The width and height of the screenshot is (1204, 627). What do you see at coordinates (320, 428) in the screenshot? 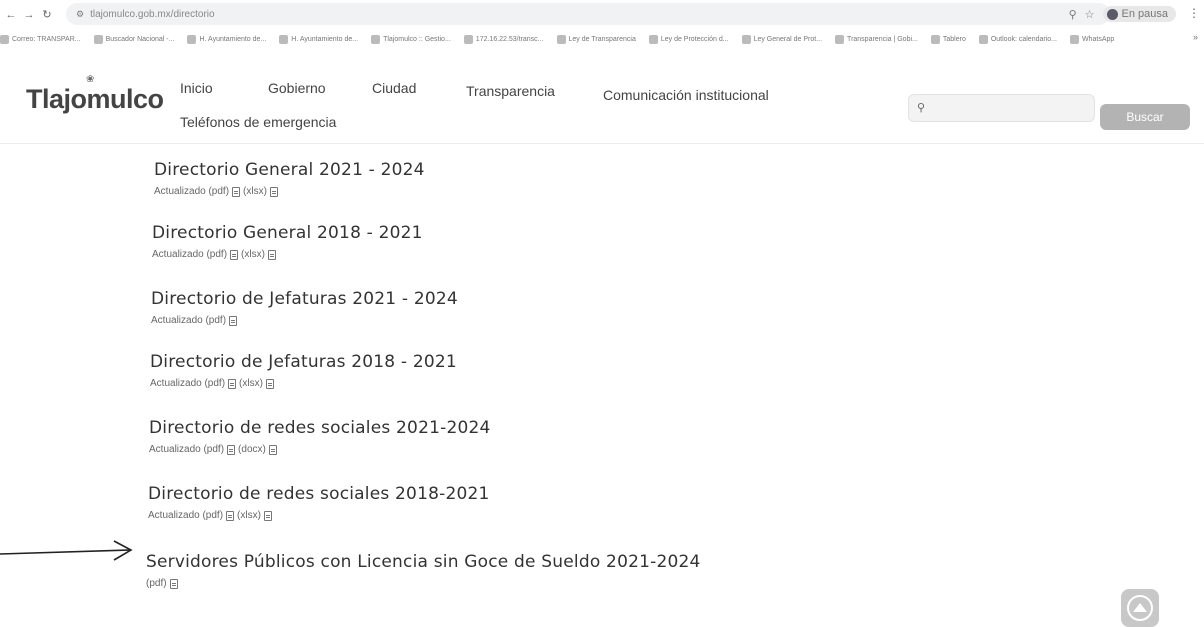
I see `entry-title: Directorio de redes sociales 2021-2024` at bounding box center [320, 428].